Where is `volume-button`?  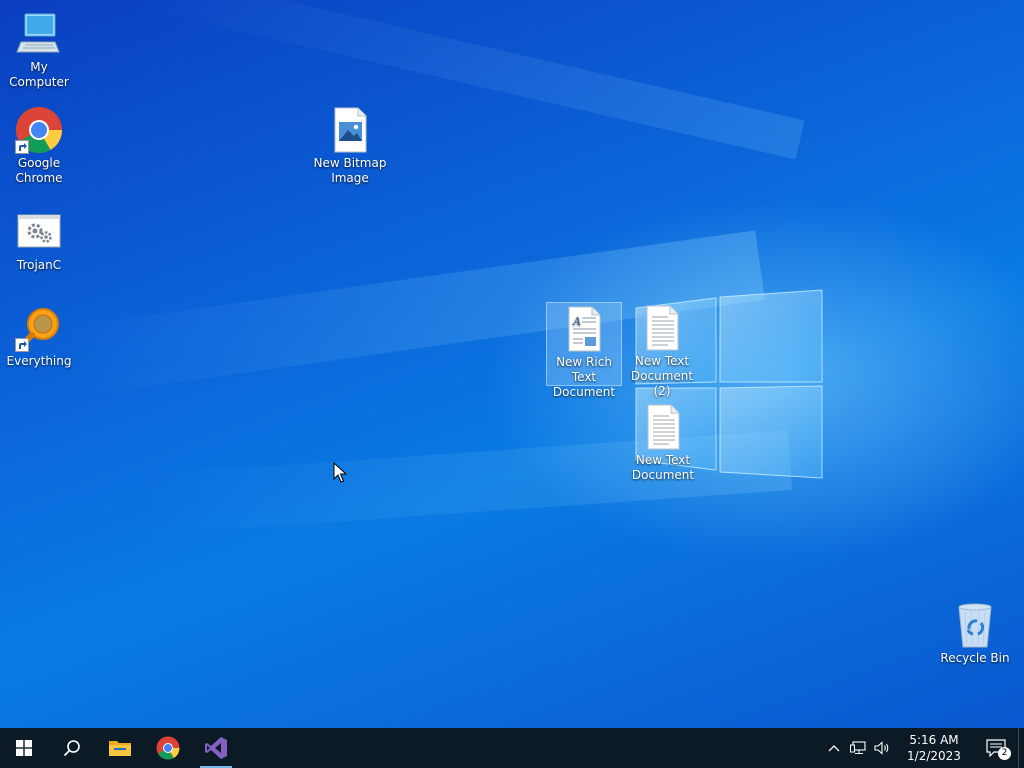 volume-button is located at coordinates (882, 748).